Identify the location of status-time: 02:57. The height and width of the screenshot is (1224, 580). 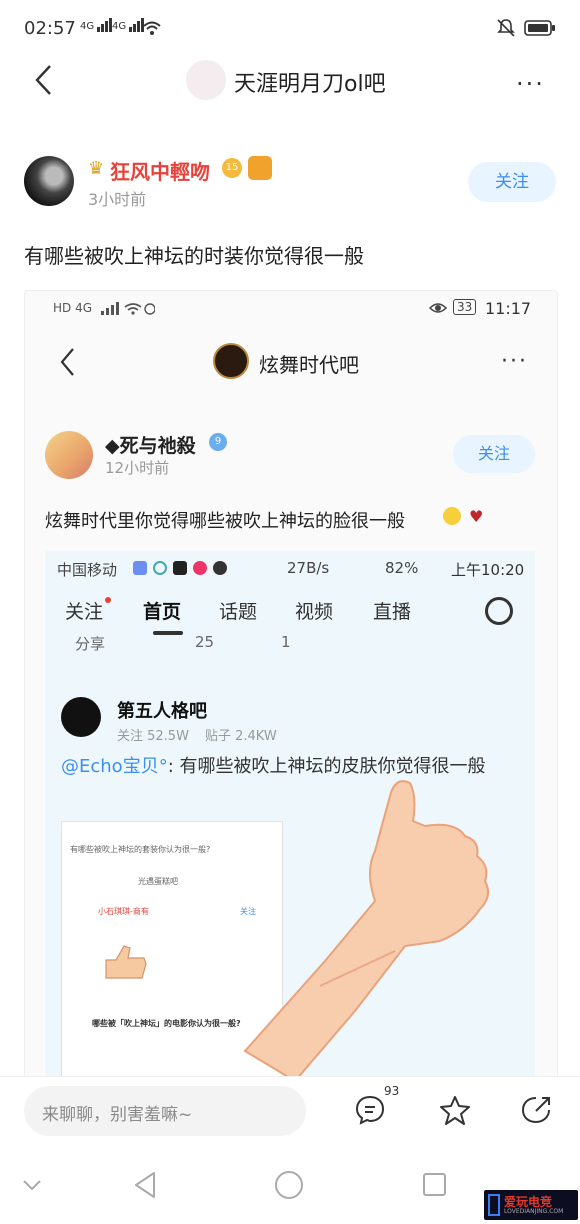
(50, 28).